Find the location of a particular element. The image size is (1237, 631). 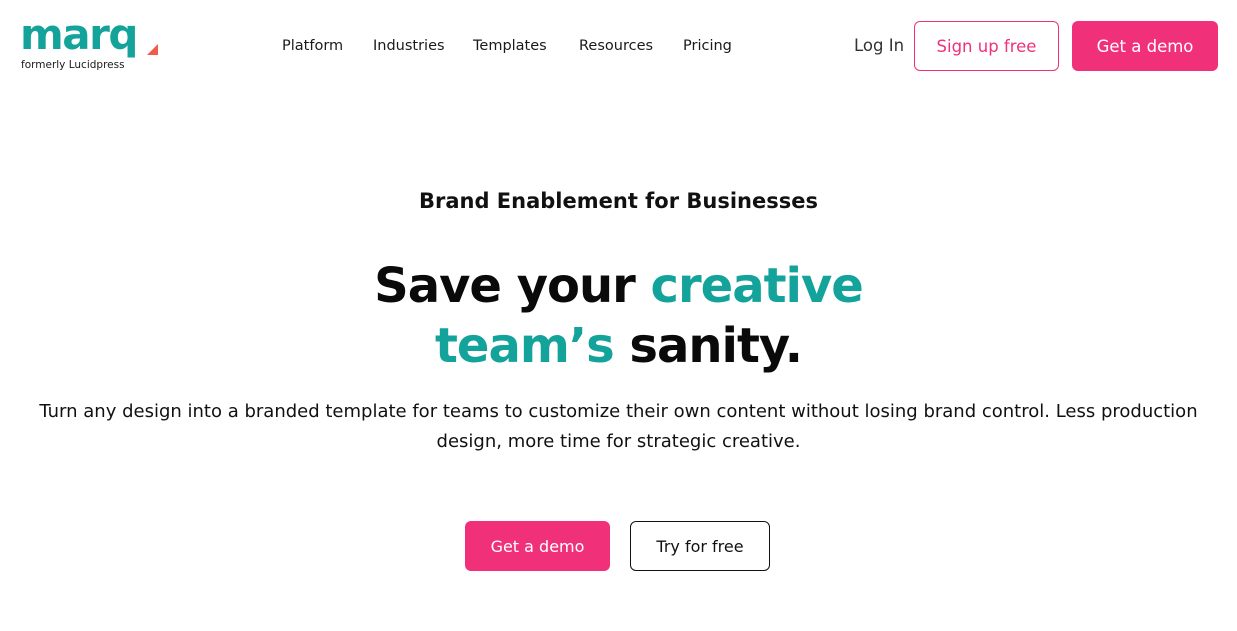

logo-flag-icon is located at coordinates (152, 49).